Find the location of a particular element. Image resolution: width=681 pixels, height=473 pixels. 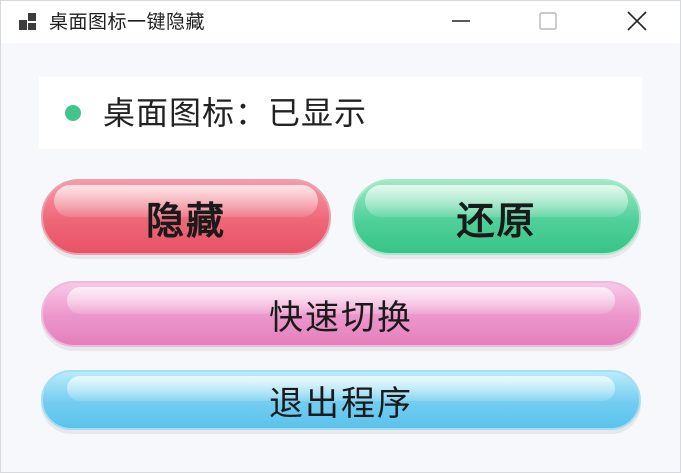

hide-button: 隐藏 is located at coordinates (186, 217).